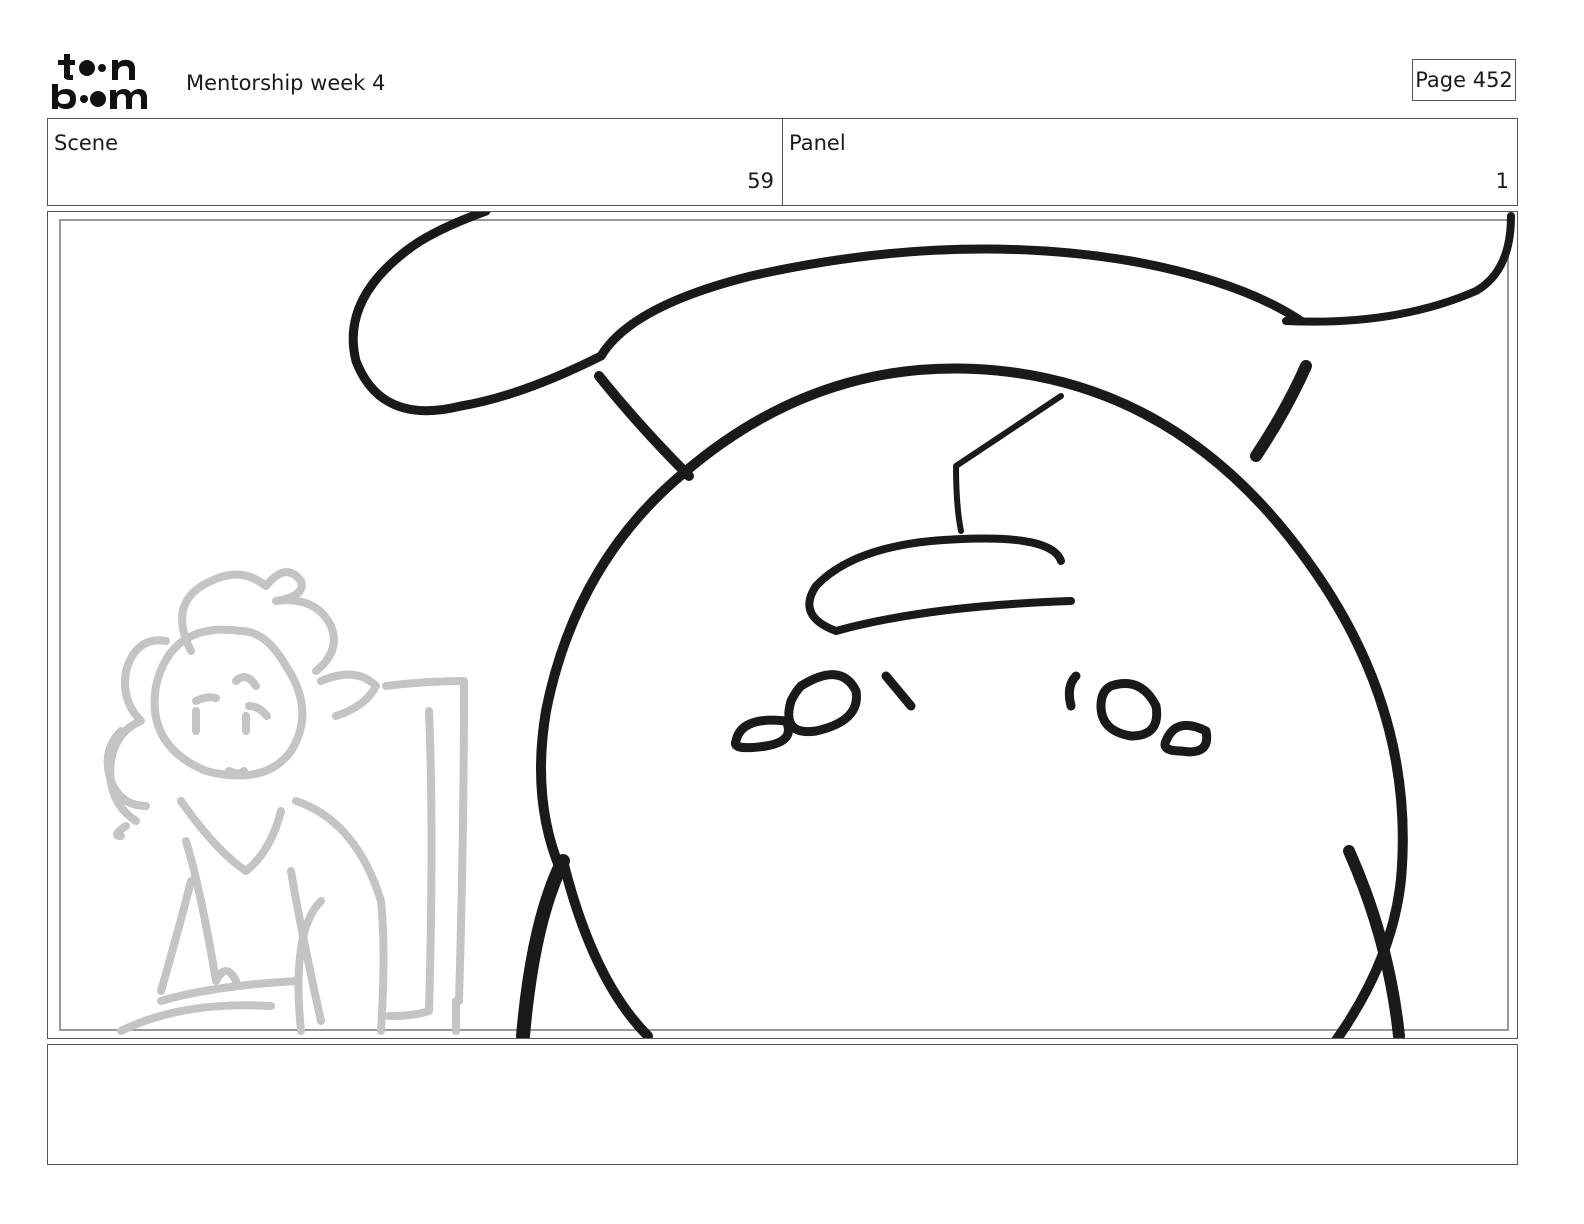 The height and width of the screenshot is (1224, 1584). Describe the element at coordinates (817, 143) in the screenshot. I see `panel-label: Panel` at that location.